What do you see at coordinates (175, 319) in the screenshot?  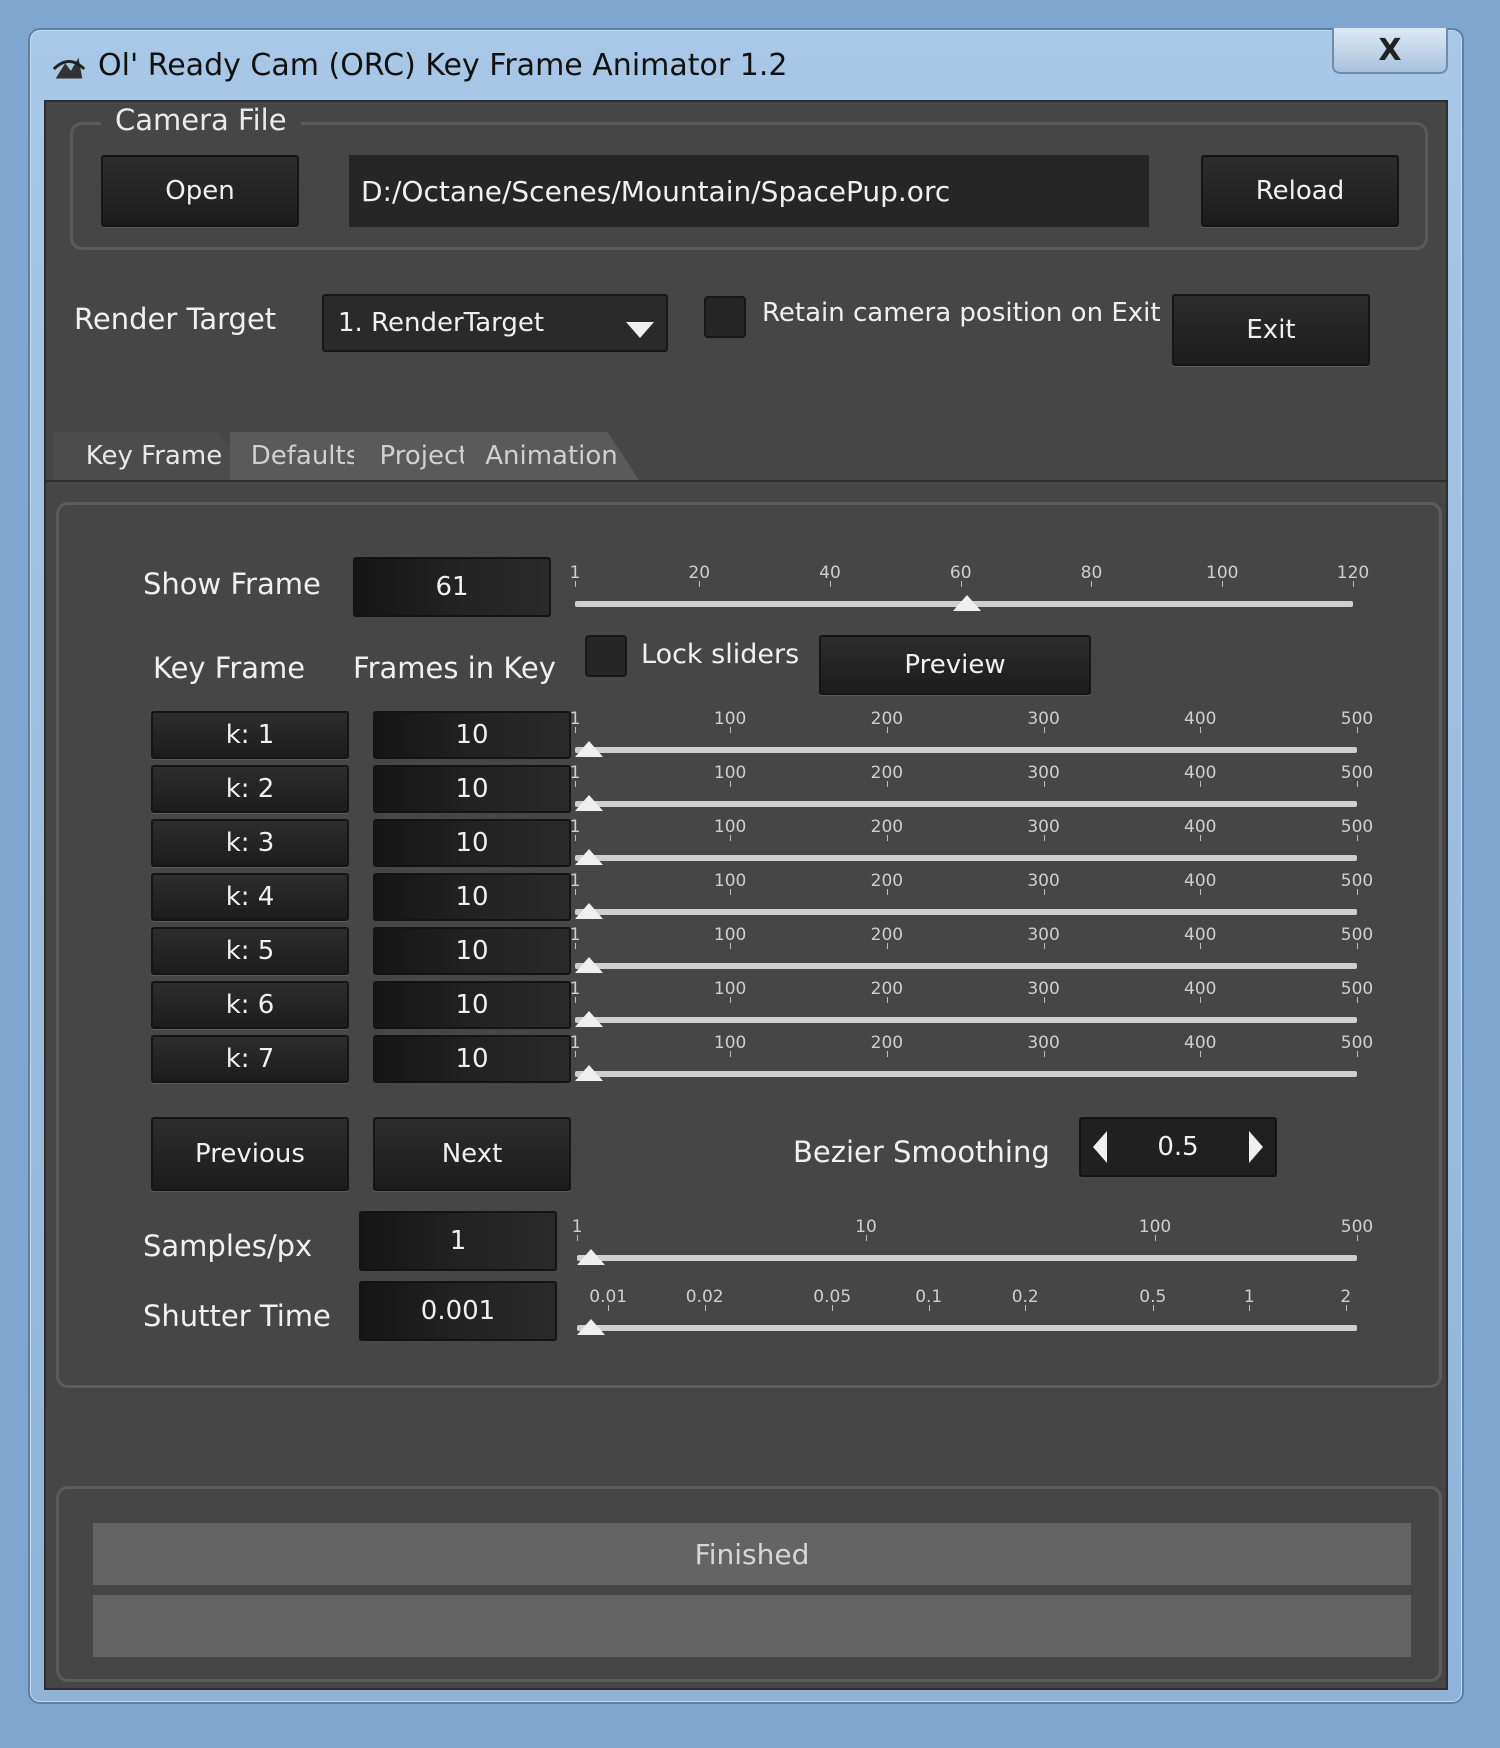 I see `render-target-label: Render Target` at bounding box center [175, 319].